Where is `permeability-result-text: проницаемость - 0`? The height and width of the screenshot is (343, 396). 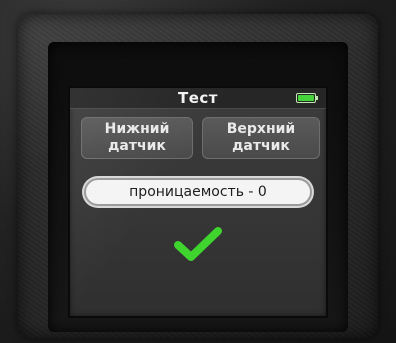 permeability-result-text: проницаемость - 0 is located at coordinates (198, 192).